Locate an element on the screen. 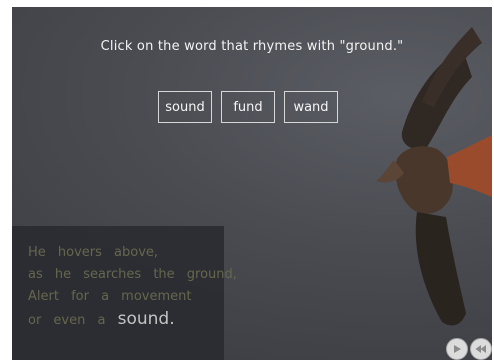 The height and width of the screenshot is (360, 494). play-button is located at coordinates (457, 349).